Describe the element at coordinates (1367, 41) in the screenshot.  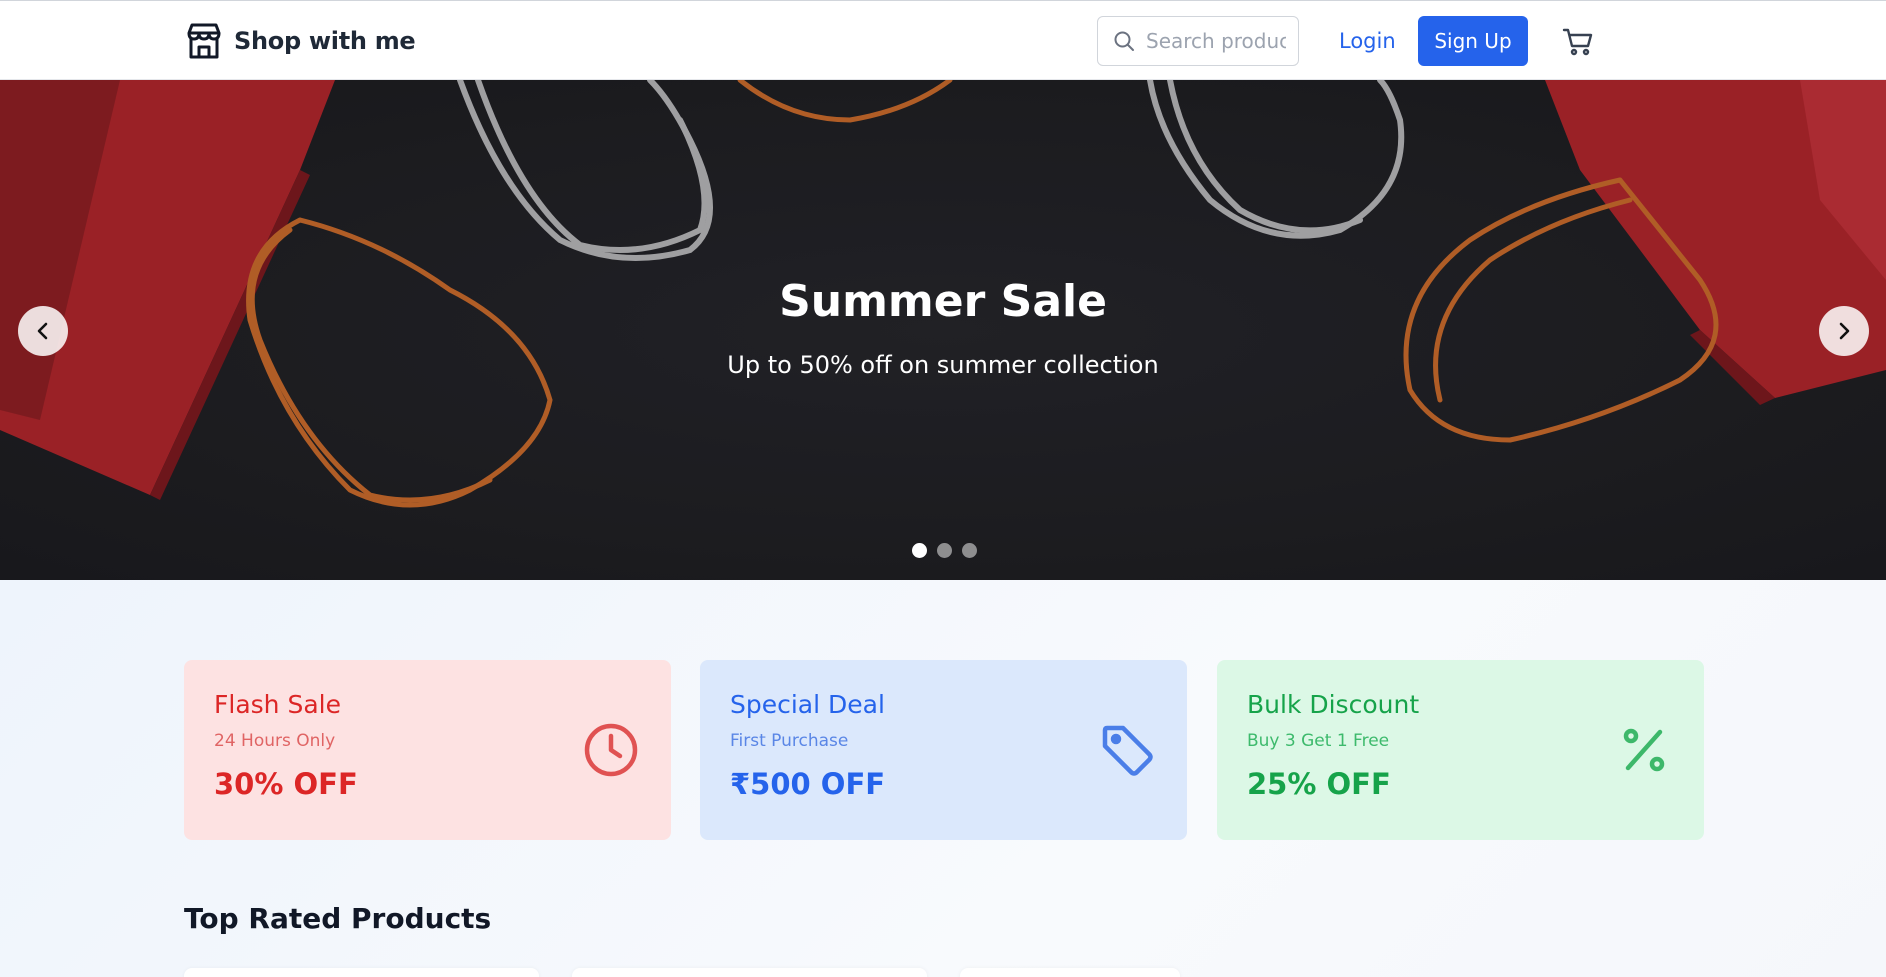
I see `login-link: Login` at that location.